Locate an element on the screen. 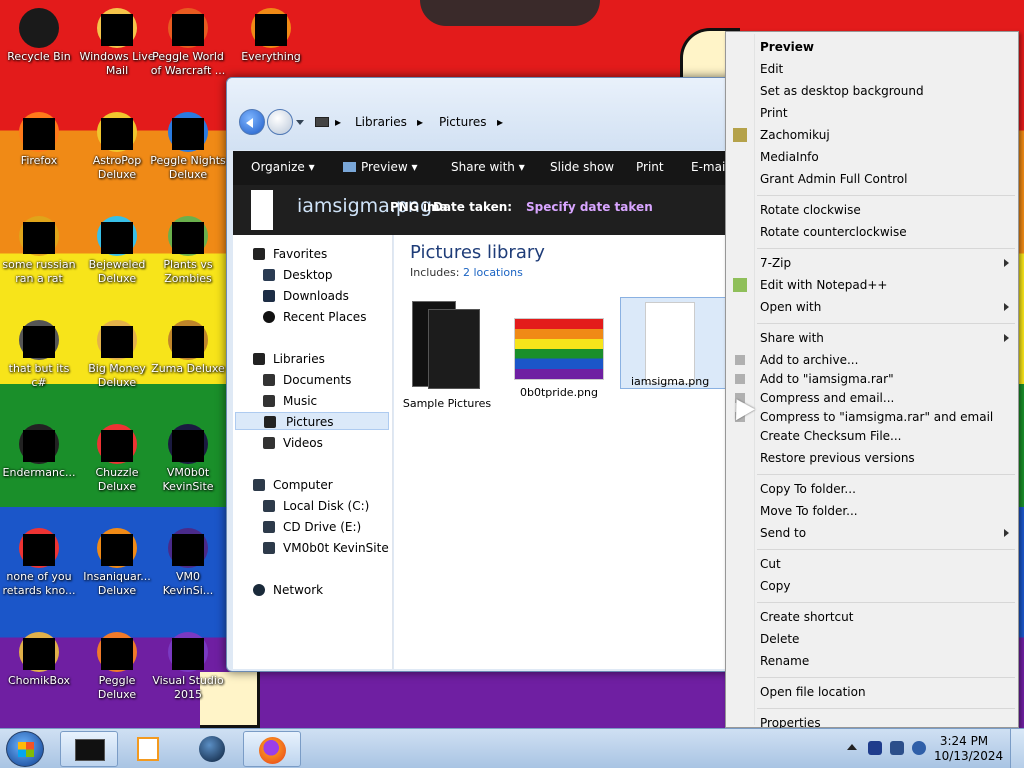 This screenshot has height=768, width=1024. menu-item-mediainfo: MediaInfo is located at coordinates (872, 157).